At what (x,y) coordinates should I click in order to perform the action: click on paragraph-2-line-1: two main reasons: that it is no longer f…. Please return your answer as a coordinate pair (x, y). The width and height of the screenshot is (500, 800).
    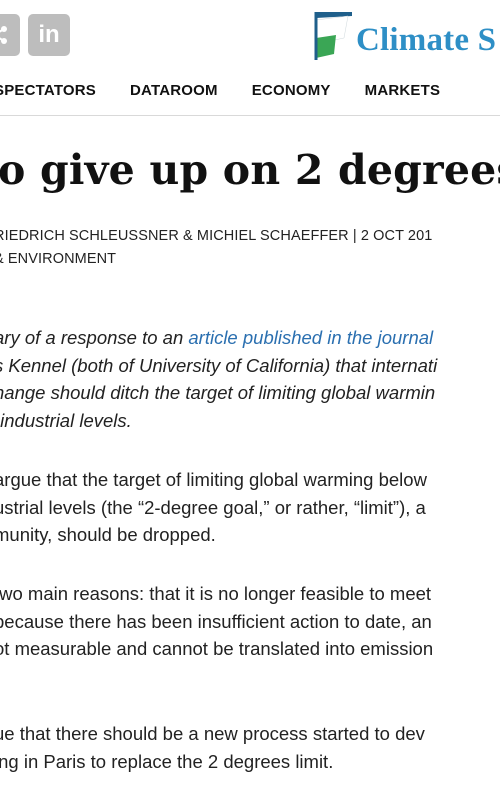
    Looking at the image, I should click on (216, 593).